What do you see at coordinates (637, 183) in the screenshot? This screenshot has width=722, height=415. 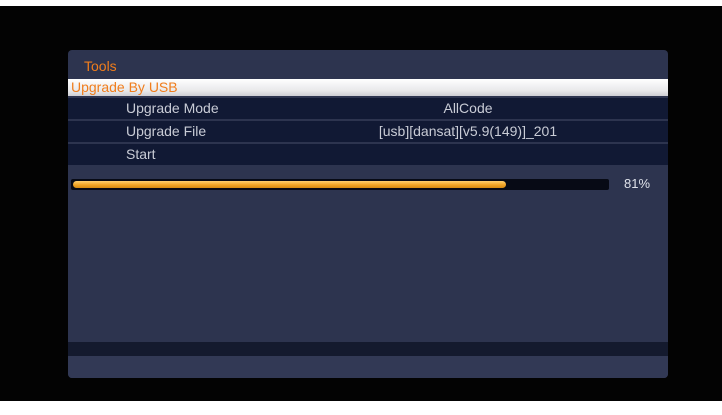 I see `upgrade-progress-percent: 81%` at bounding box center [637, 183].